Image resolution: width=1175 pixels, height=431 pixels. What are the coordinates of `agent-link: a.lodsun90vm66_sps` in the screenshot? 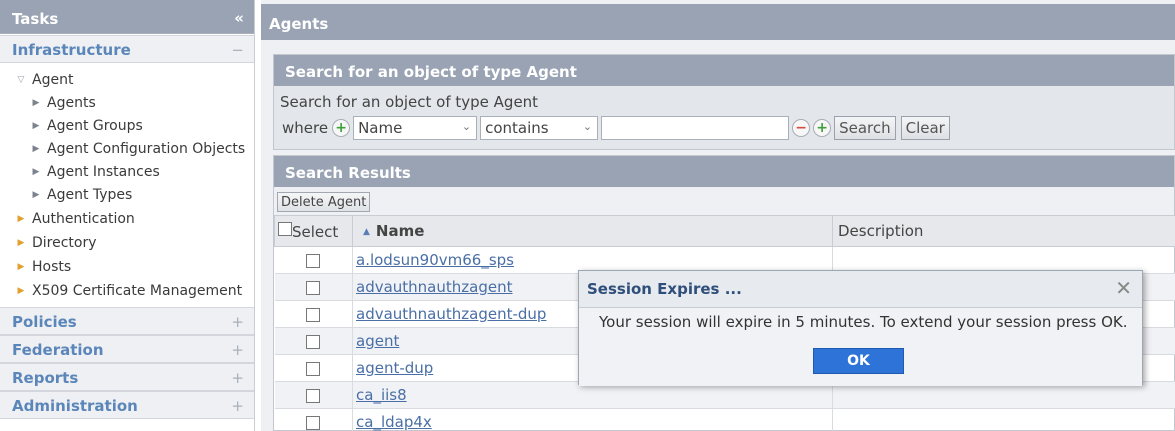 It's located at (435, 260).